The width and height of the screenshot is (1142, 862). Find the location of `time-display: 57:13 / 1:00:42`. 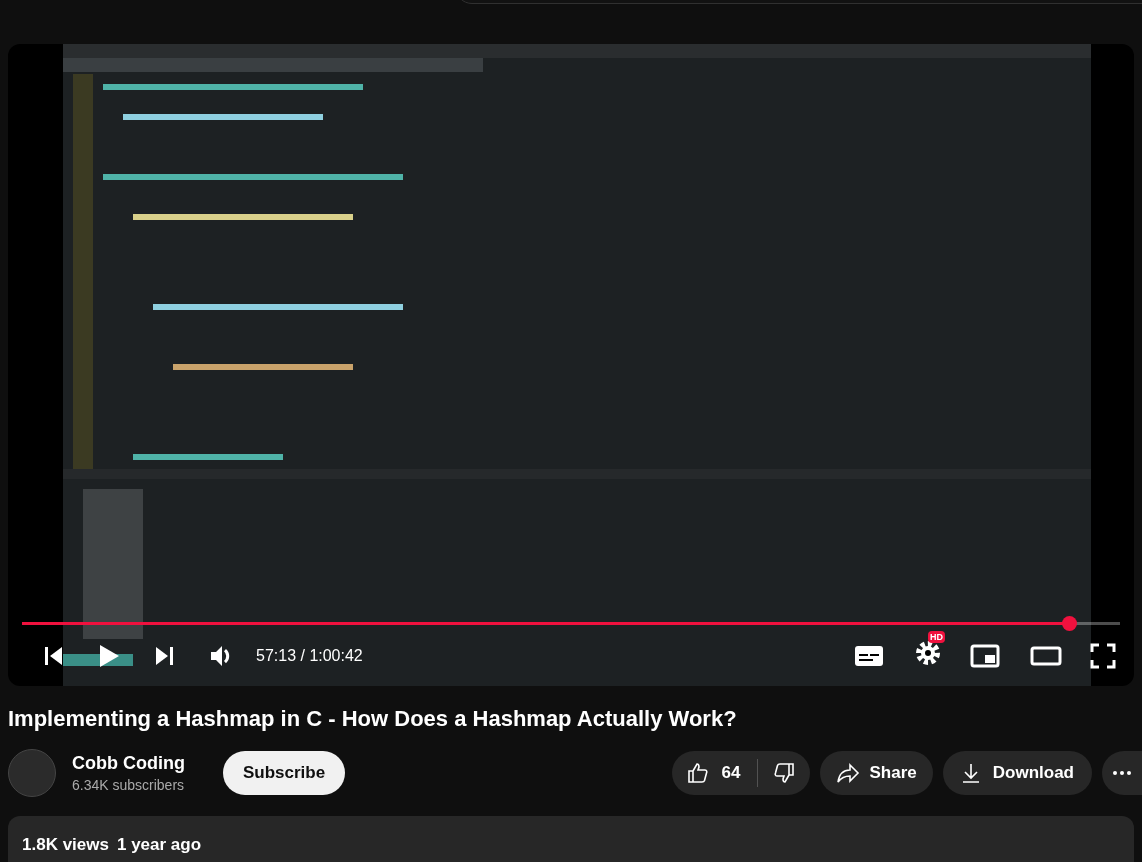

time-display: 57:13 / 1:00:42 is located at coordinates (309, 656).